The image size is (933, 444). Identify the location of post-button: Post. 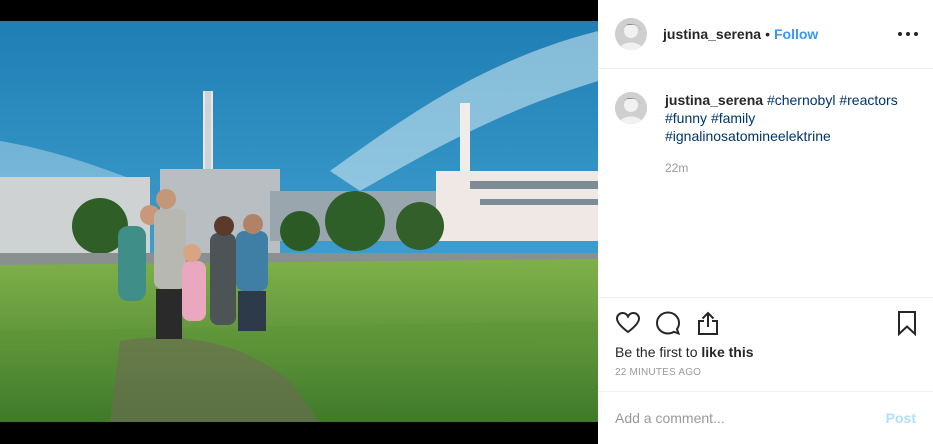
(901, 418).